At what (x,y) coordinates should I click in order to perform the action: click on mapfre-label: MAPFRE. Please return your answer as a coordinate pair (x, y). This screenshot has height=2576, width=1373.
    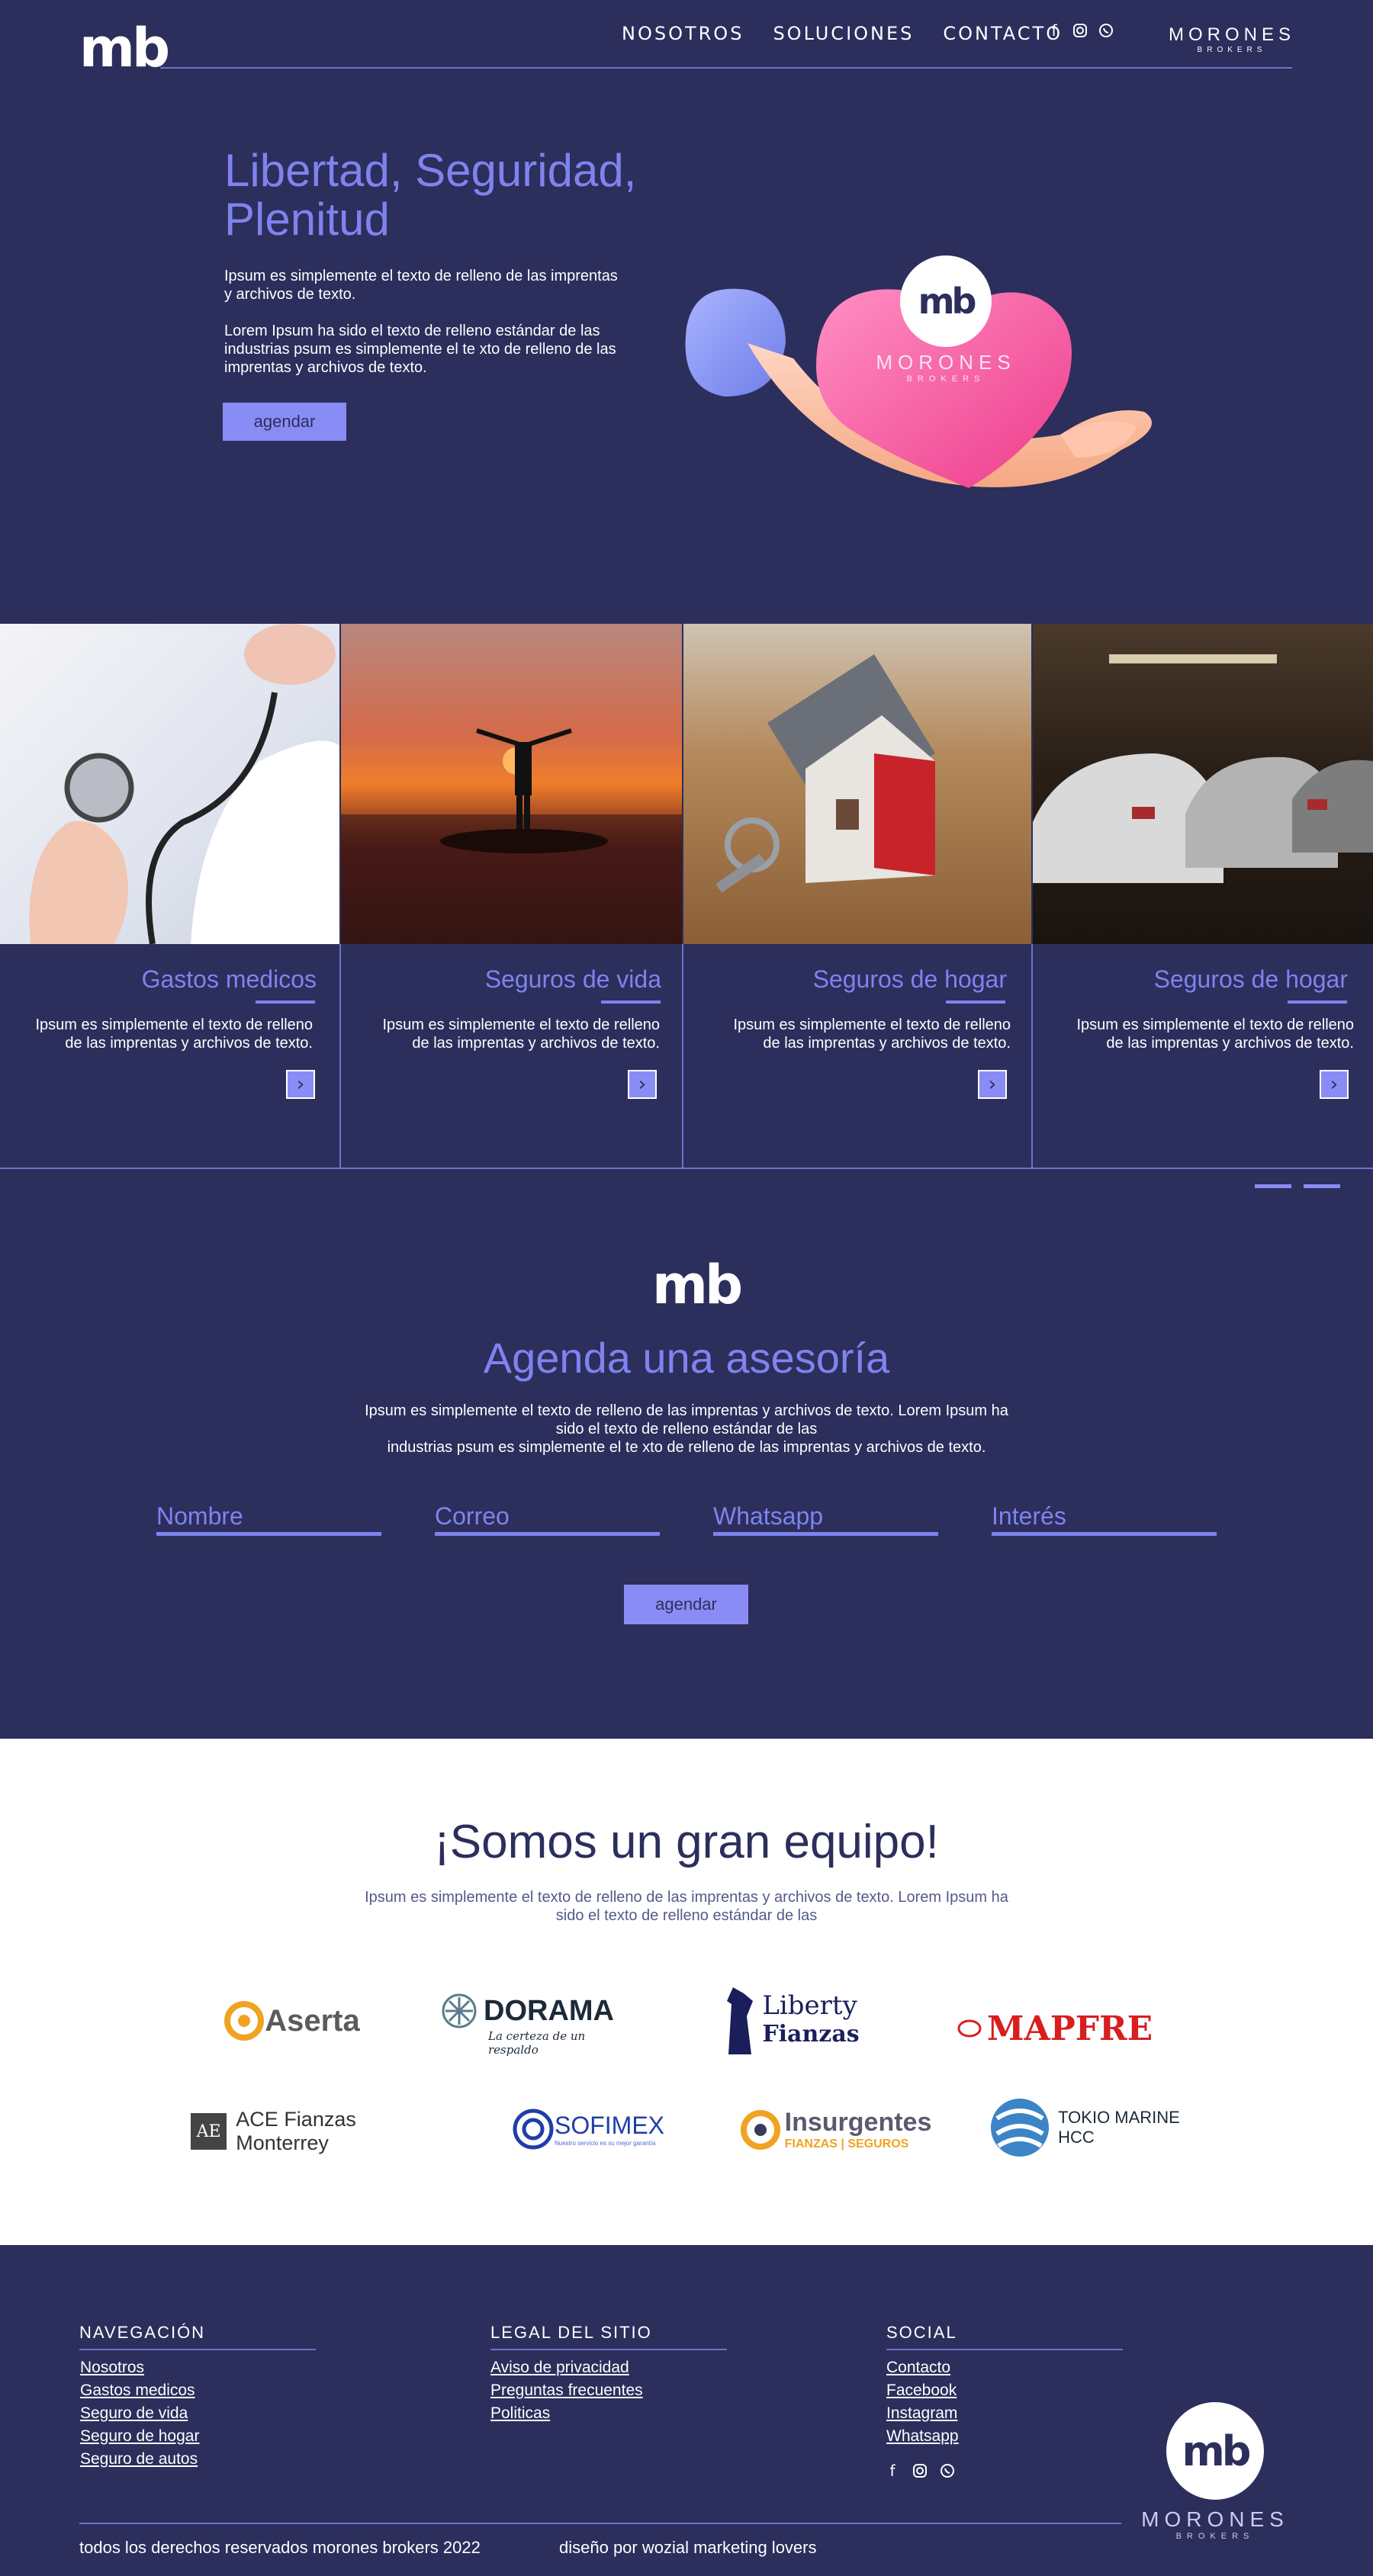
    Looking at the image, I should click on (1069, 2028).